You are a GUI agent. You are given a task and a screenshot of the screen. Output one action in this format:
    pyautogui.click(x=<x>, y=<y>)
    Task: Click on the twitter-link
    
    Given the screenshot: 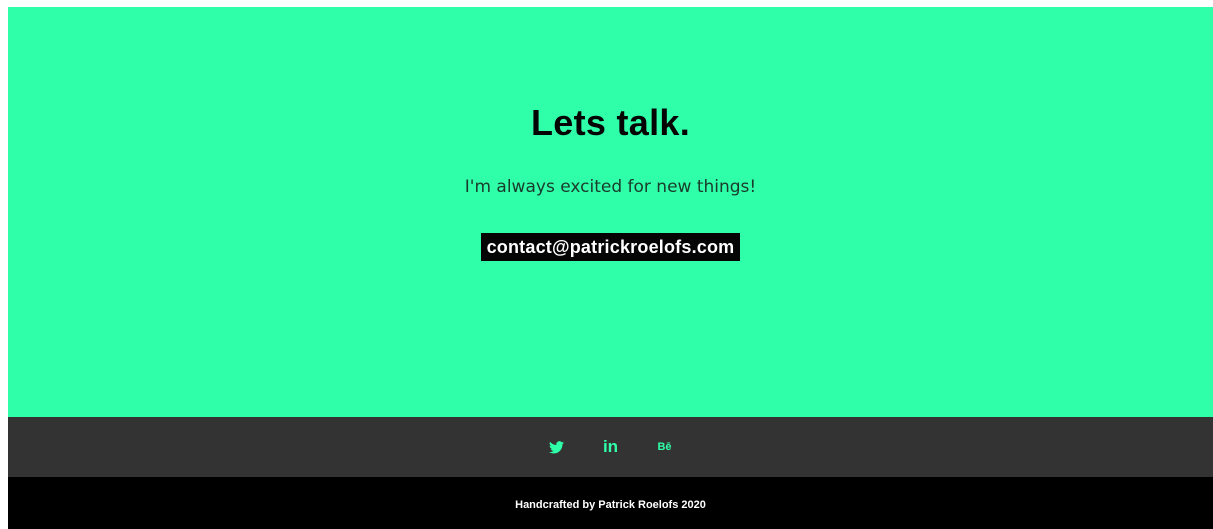 What is the action you would take?
    pyautogui.click(x=557, y=447)
    